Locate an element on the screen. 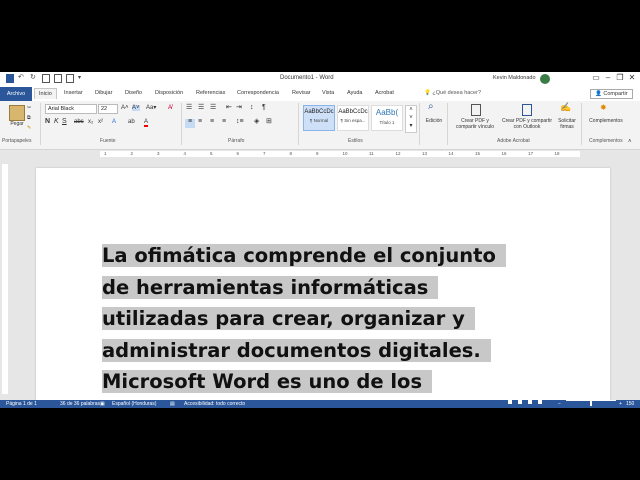 This screenshot has width=640, height=480. subscript-icon: x₂ is located at coordinates (90, 122).